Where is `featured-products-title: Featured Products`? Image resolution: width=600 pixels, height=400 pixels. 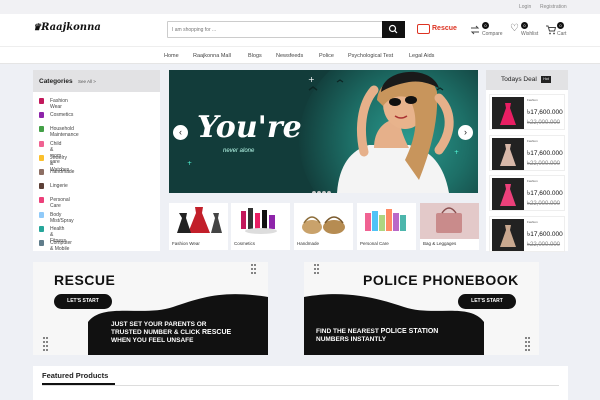 featured-products-title: Featured Products is located at coordinates (75, 375).